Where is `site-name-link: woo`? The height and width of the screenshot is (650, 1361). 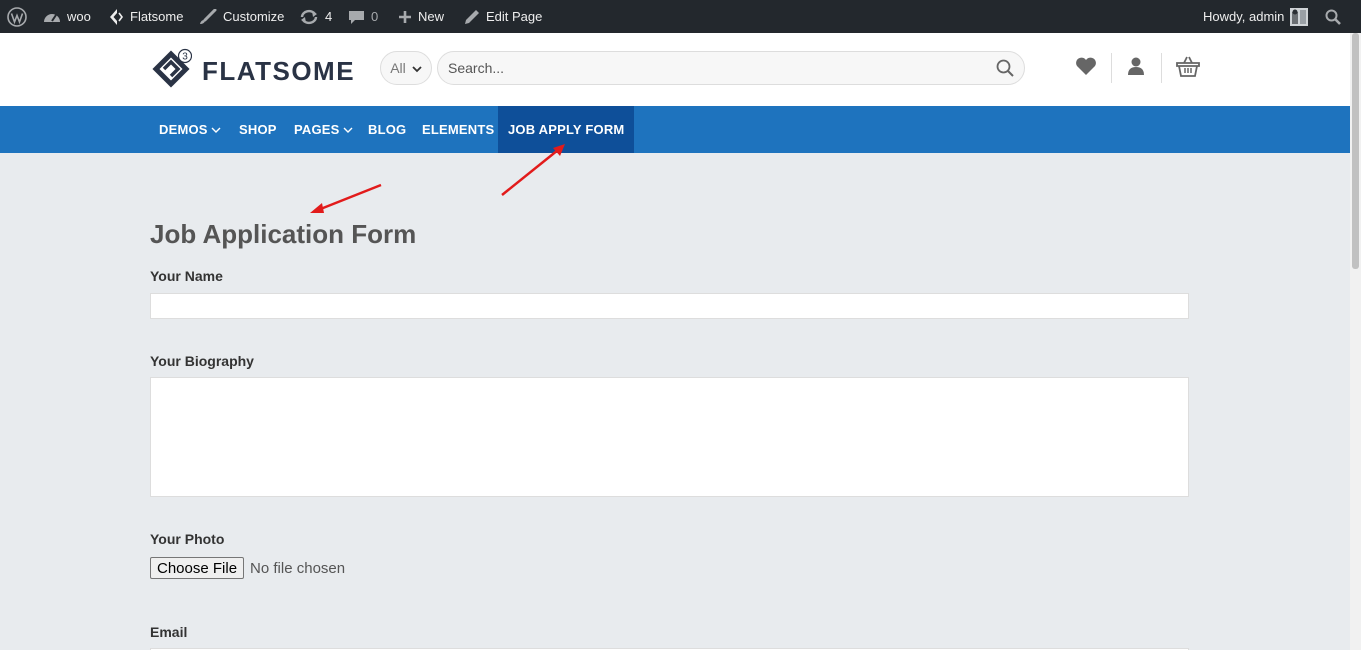 site-name-link: woo is located at coordinates (67, 16).